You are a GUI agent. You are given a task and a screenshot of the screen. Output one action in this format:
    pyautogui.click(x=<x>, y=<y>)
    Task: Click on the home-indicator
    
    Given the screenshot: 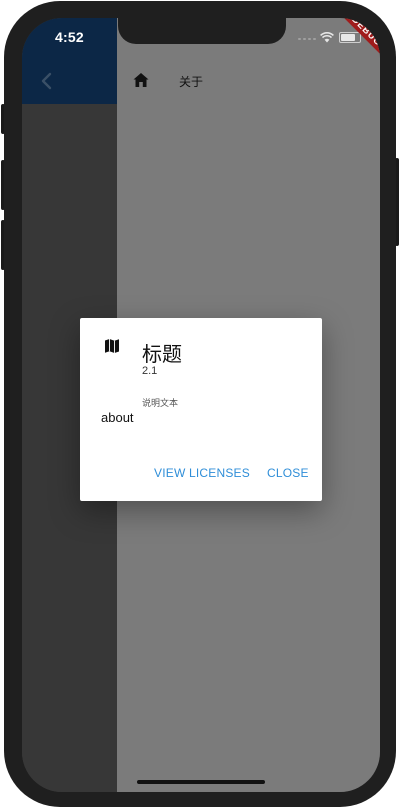 What is the action you would take?
    pyautogui.click(x=201, y=782)
    